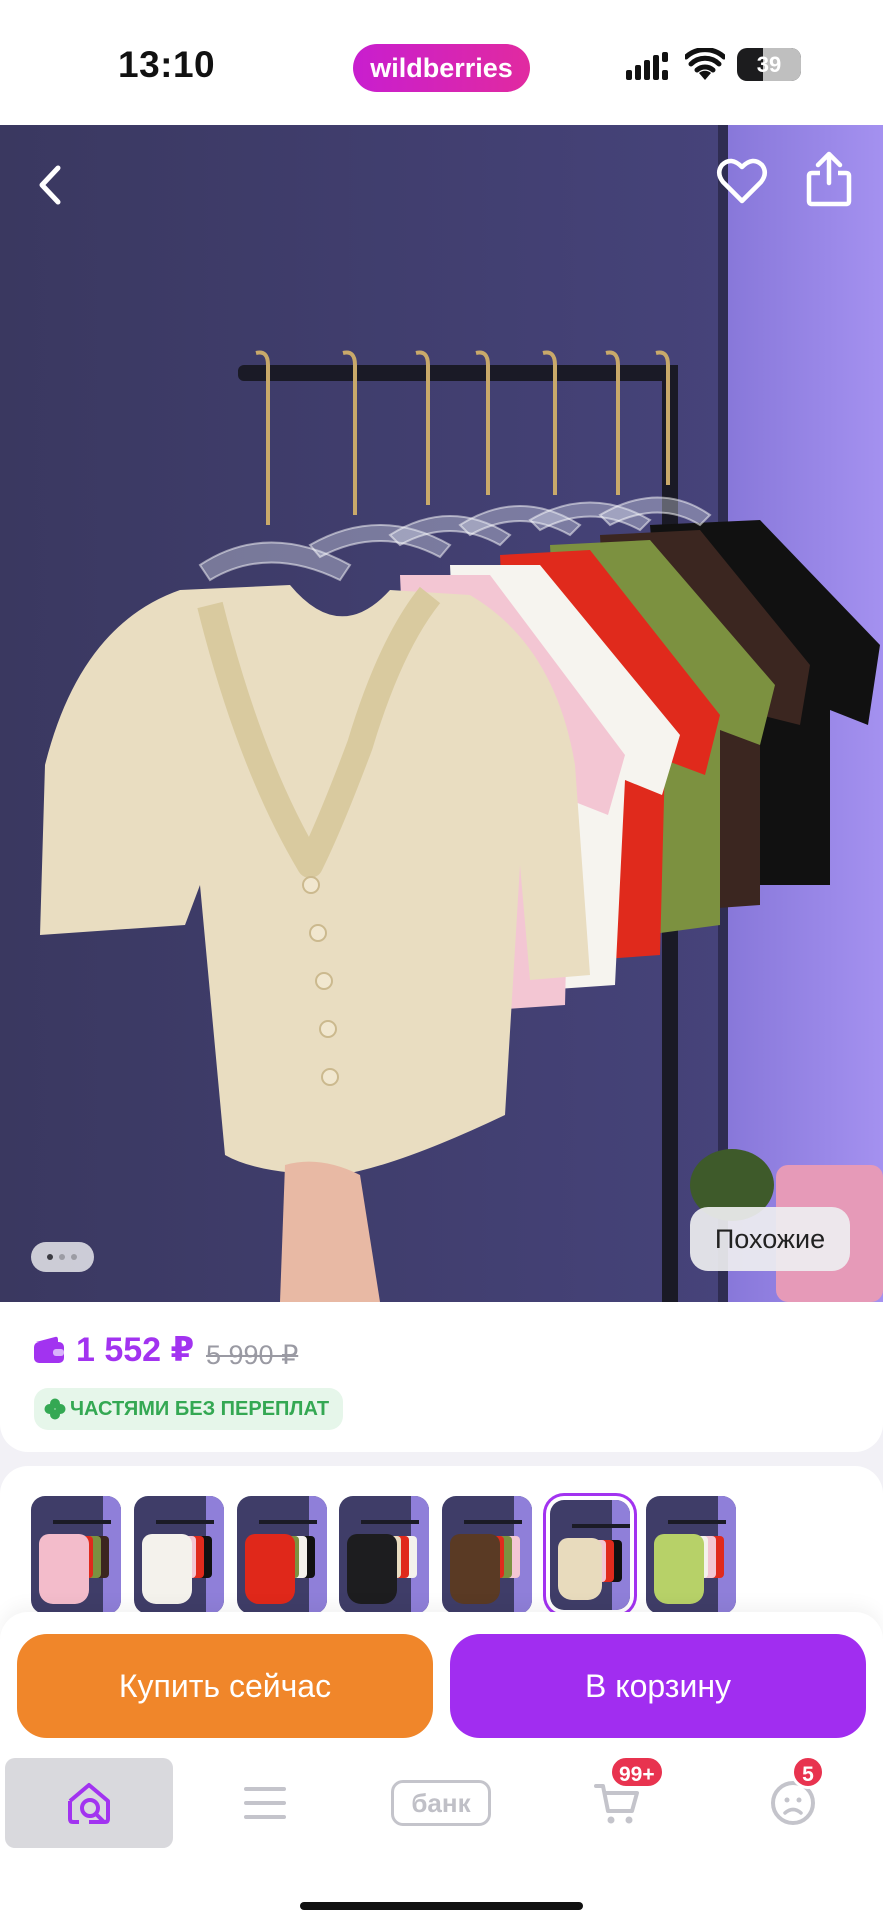 This screenshot has width=883, height=1920. Describe the element at coordinates (808, 1772) in the screenshot. I see `profile-notification-badge: 5` at that location.